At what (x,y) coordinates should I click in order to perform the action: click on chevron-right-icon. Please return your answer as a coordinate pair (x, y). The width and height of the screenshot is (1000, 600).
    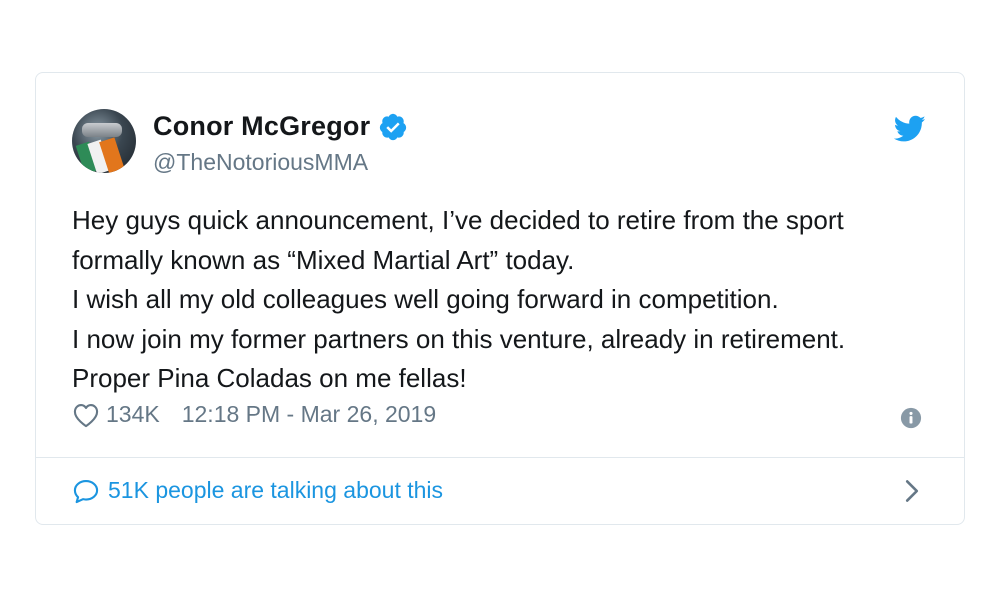
    Looking at the image, I should click on (912, 491).